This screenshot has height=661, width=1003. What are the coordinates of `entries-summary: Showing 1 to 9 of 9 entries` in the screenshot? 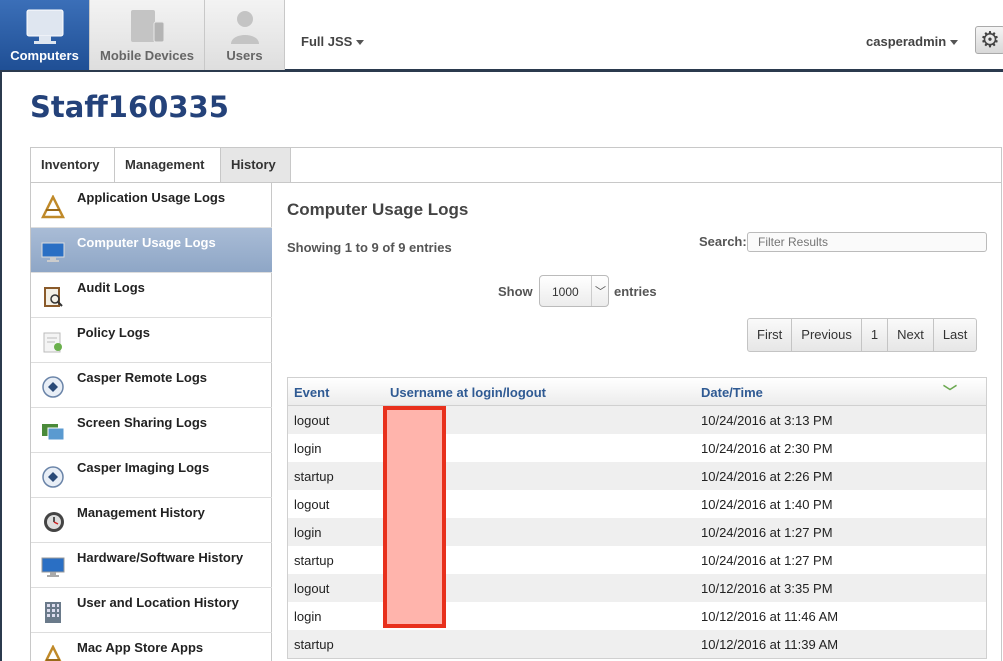 It's located at (369, 247).